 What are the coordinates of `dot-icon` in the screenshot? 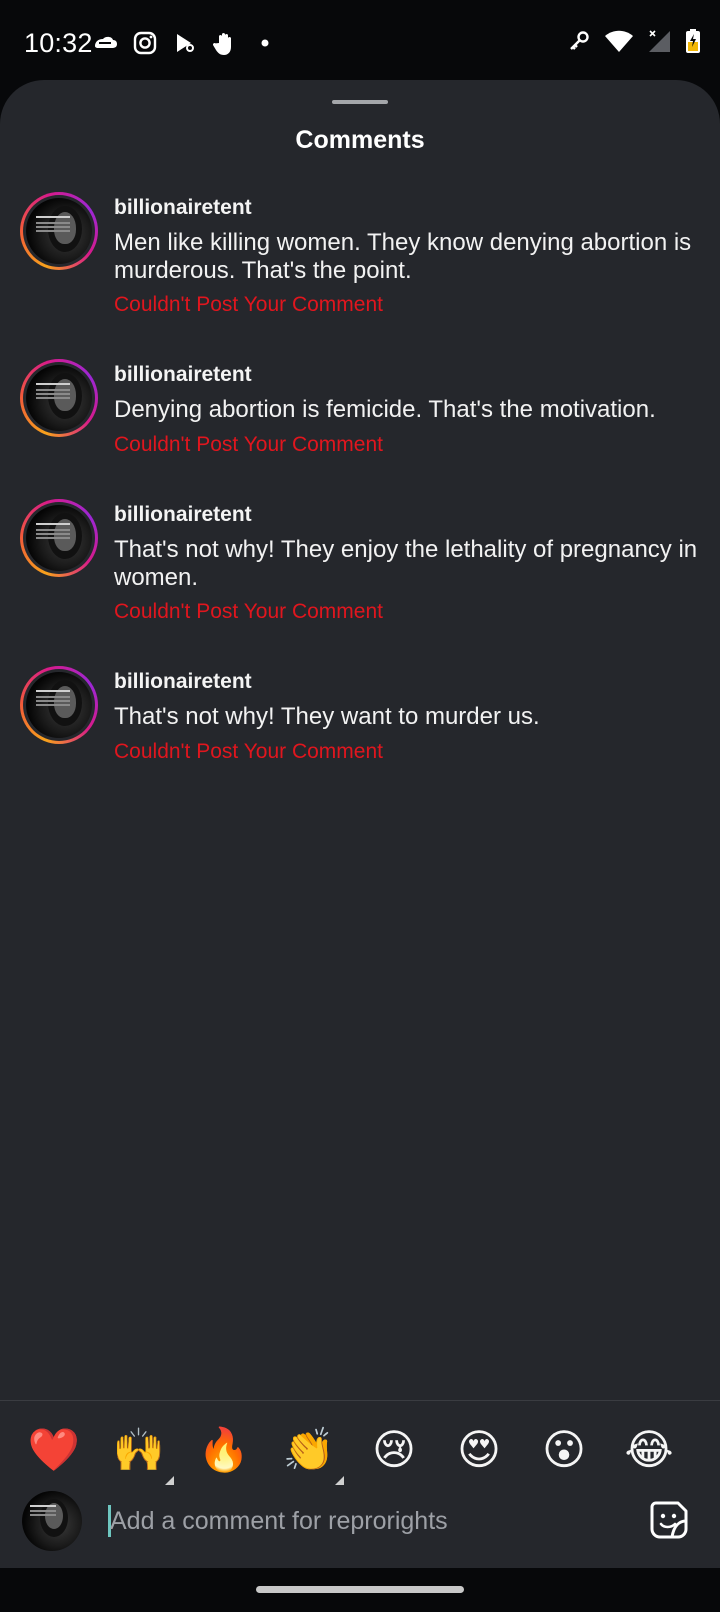 It's located at (265, 43).